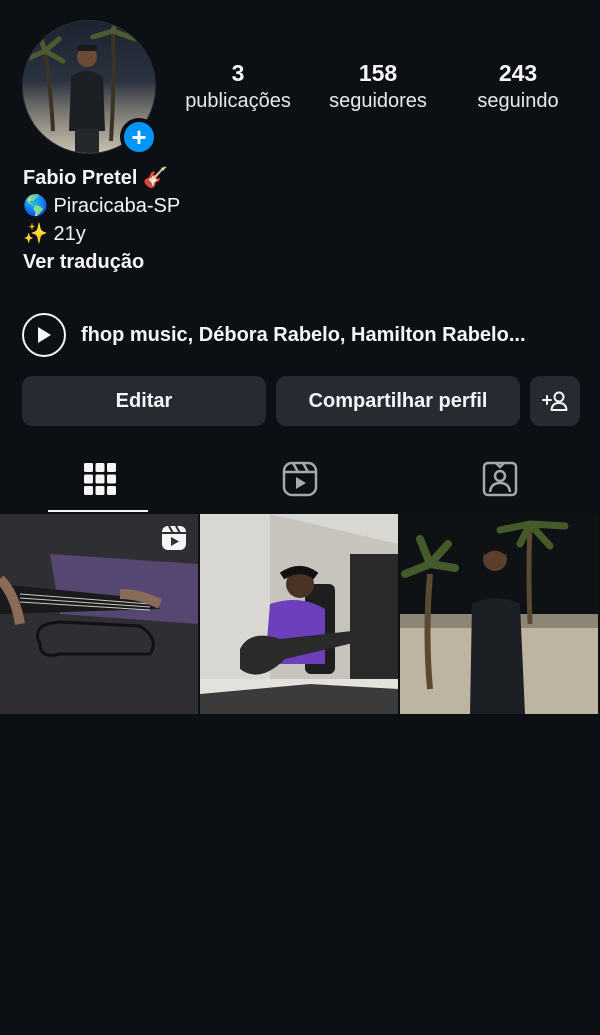 The height and width of the screenshot is (1035, 600). I want to click on stat-following: 243 seguindo, so click(518, 86).